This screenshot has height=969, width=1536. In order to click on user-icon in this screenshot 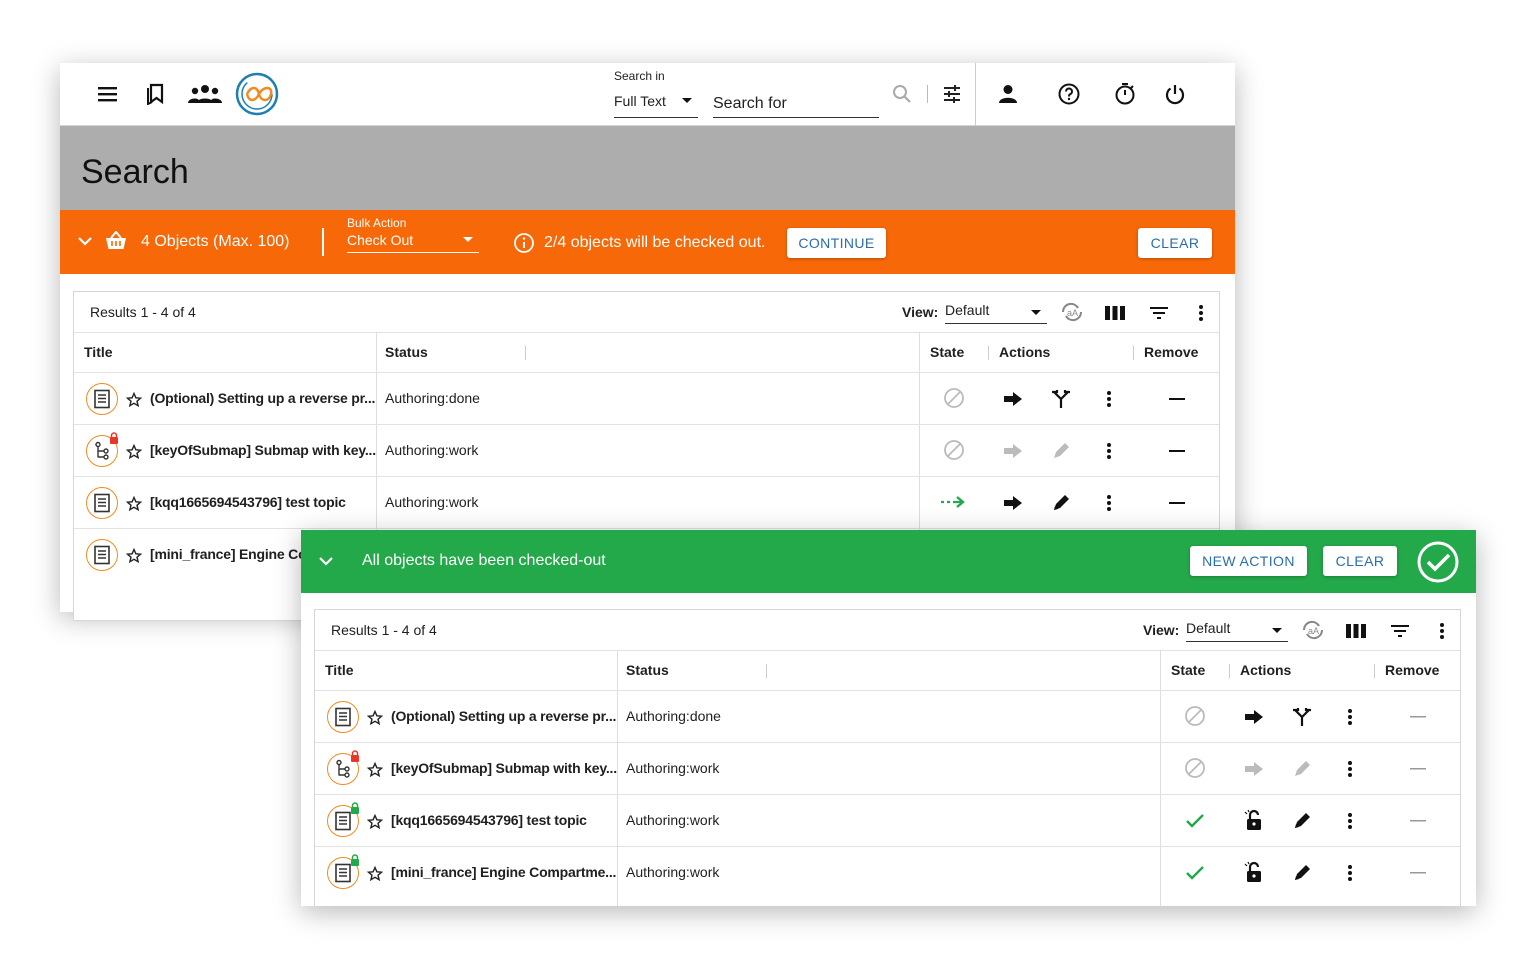, I will do `click(1008, 94)`.